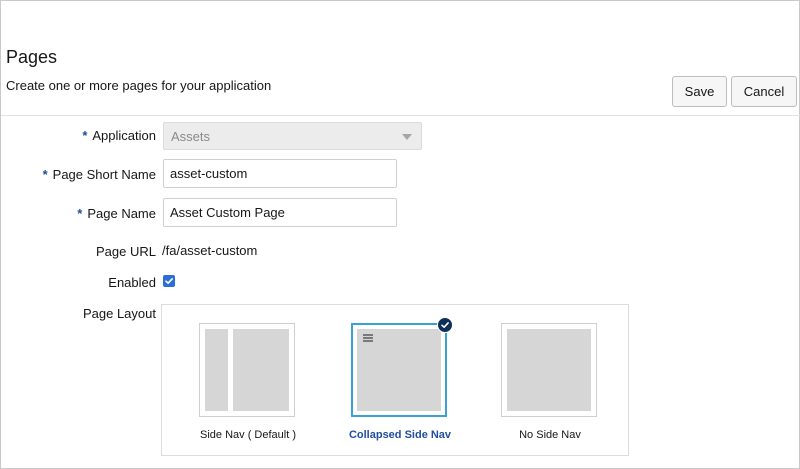 This screenshot has width=800, height=469. I want to click on no-side-nav-layout-icon, so click(549, 370).